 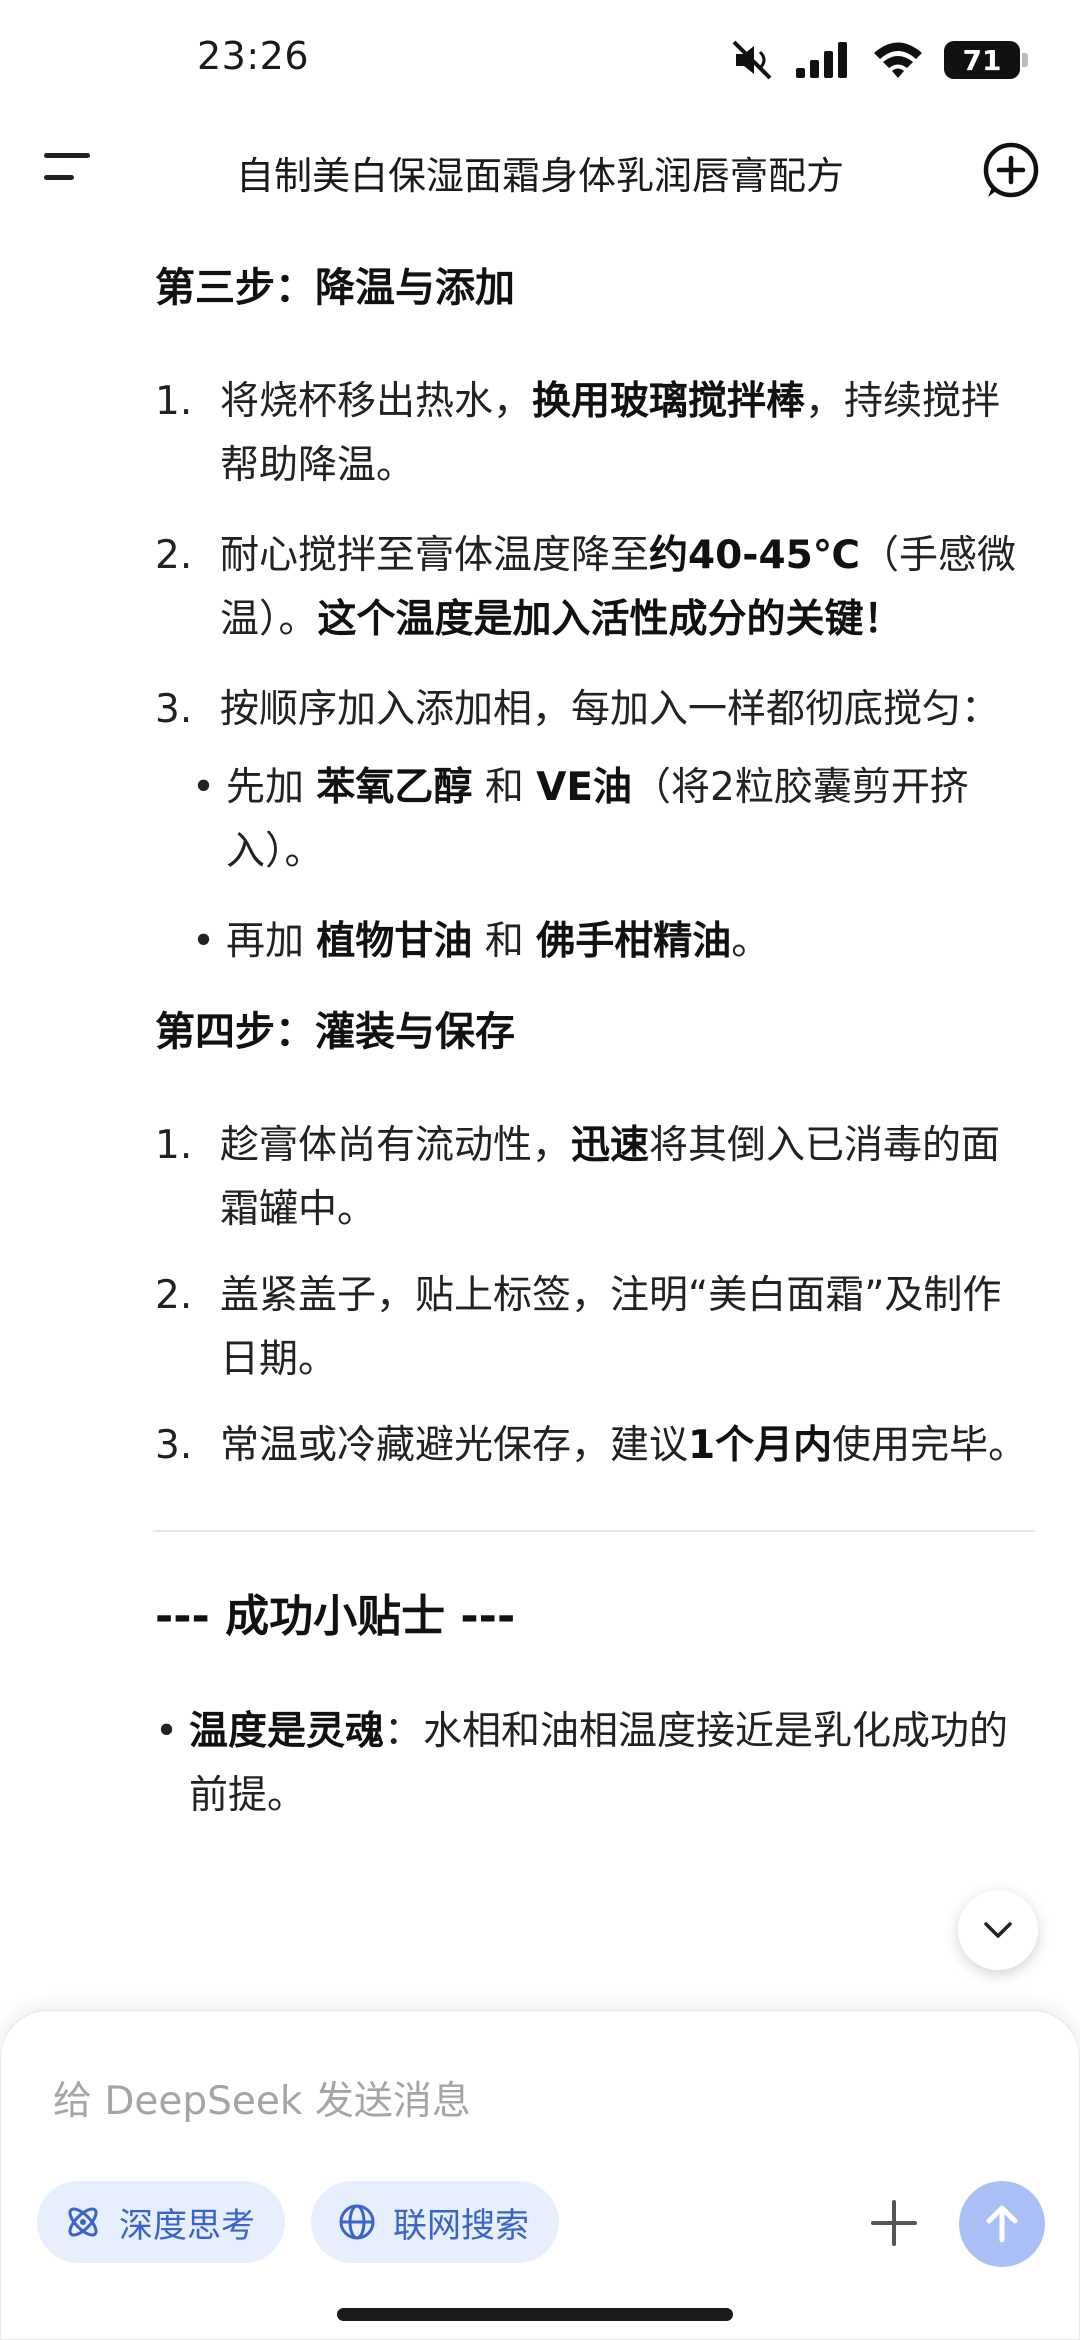 I want to click on text: 使用完毕。, so click(x=930, y=1445).